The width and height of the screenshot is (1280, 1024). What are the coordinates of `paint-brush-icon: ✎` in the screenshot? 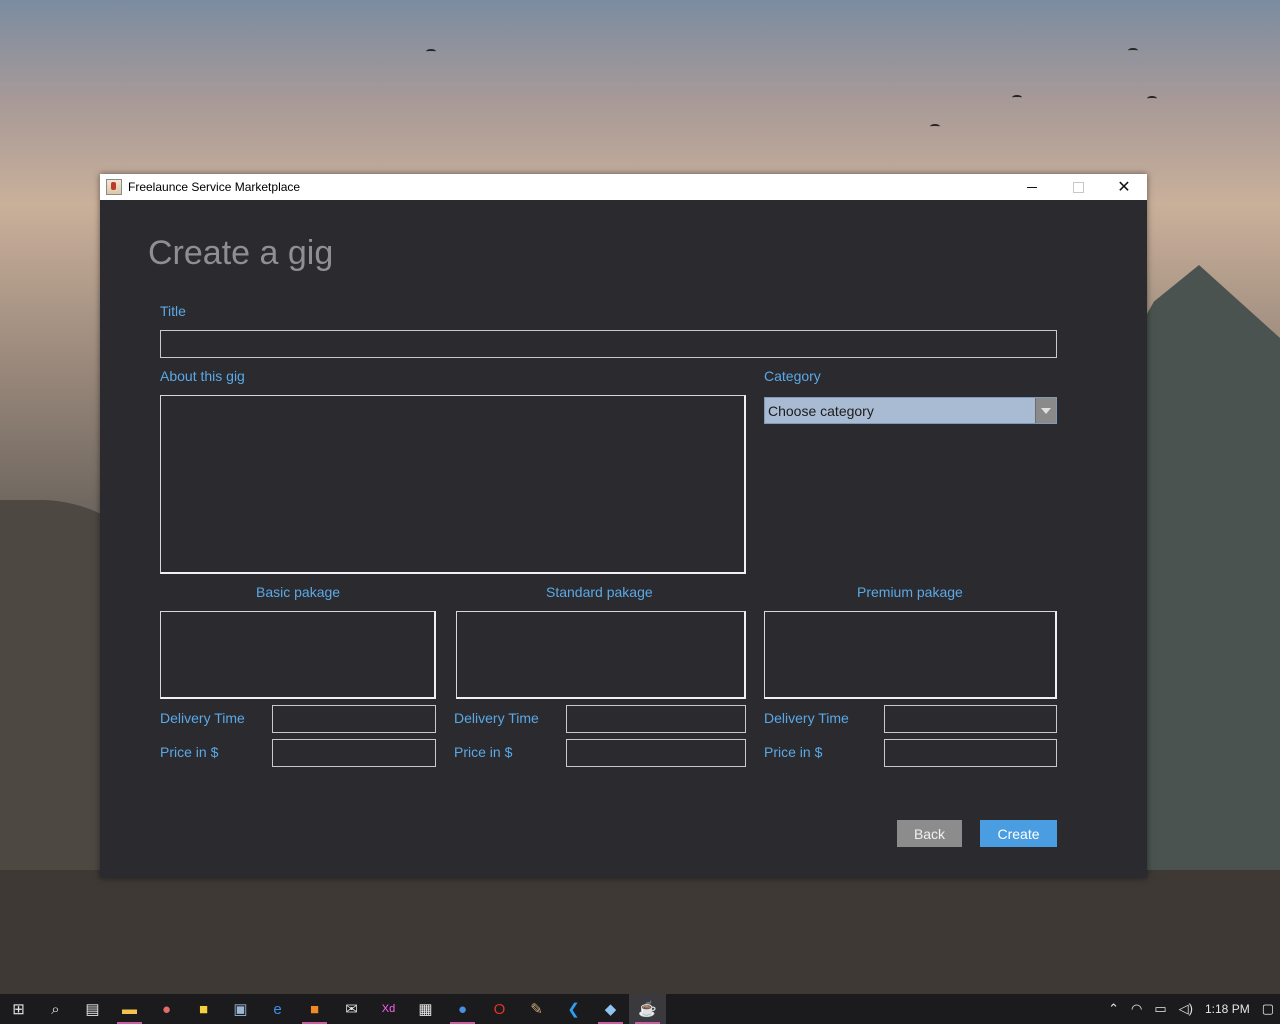 It's located at (536, 1009).